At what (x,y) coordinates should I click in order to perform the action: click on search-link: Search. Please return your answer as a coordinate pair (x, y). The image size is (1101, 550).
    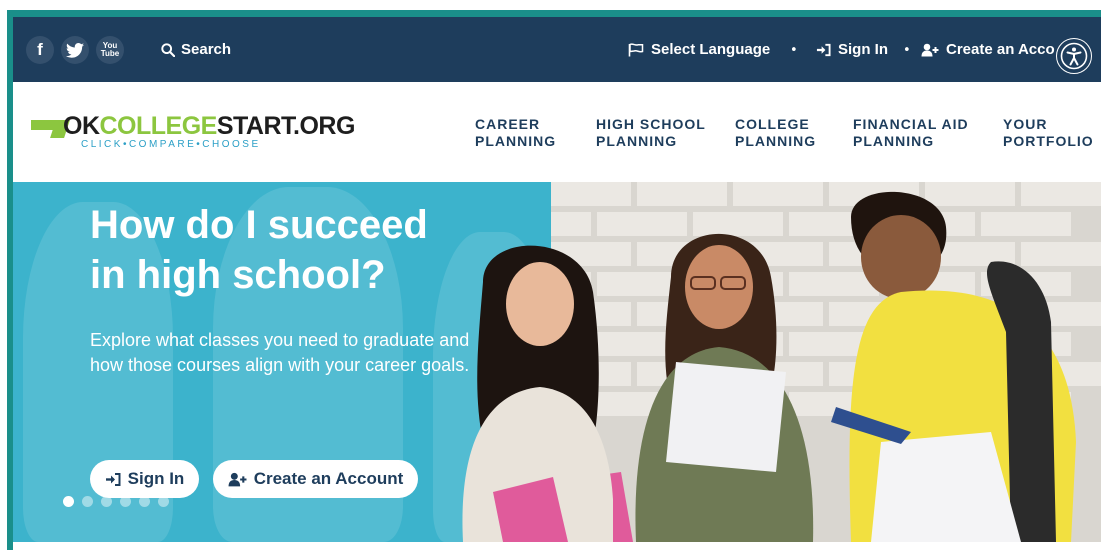
    Looking at the image, I should click on (196, 49).